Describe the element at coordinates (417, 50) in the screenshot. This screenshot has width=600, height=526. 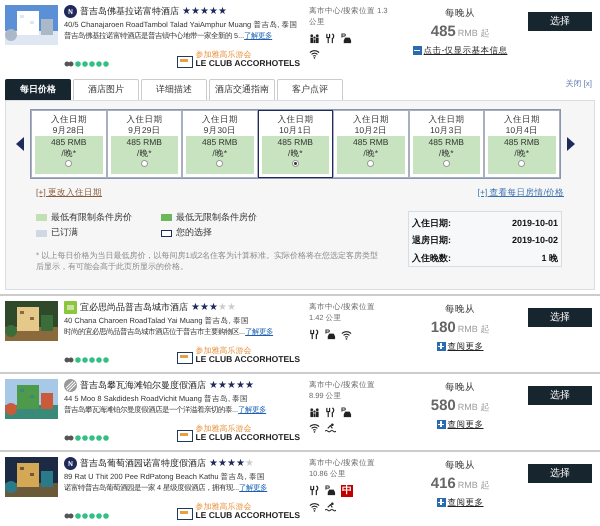
I see `collapse-icon` at that location.